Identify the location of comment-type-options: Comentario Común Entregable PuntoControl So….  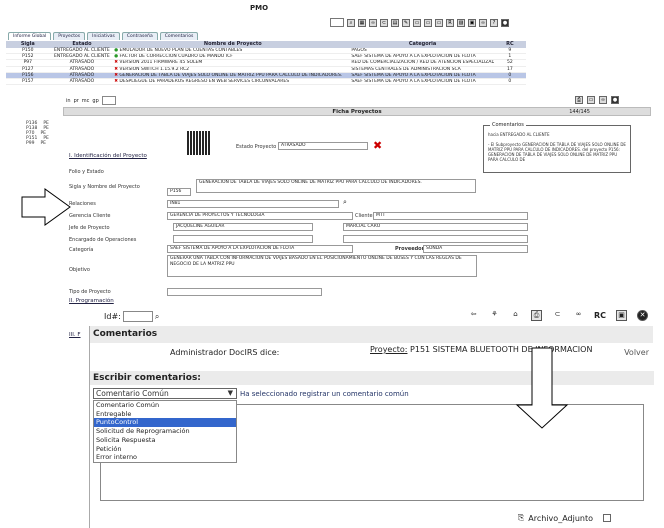
(165, 431).